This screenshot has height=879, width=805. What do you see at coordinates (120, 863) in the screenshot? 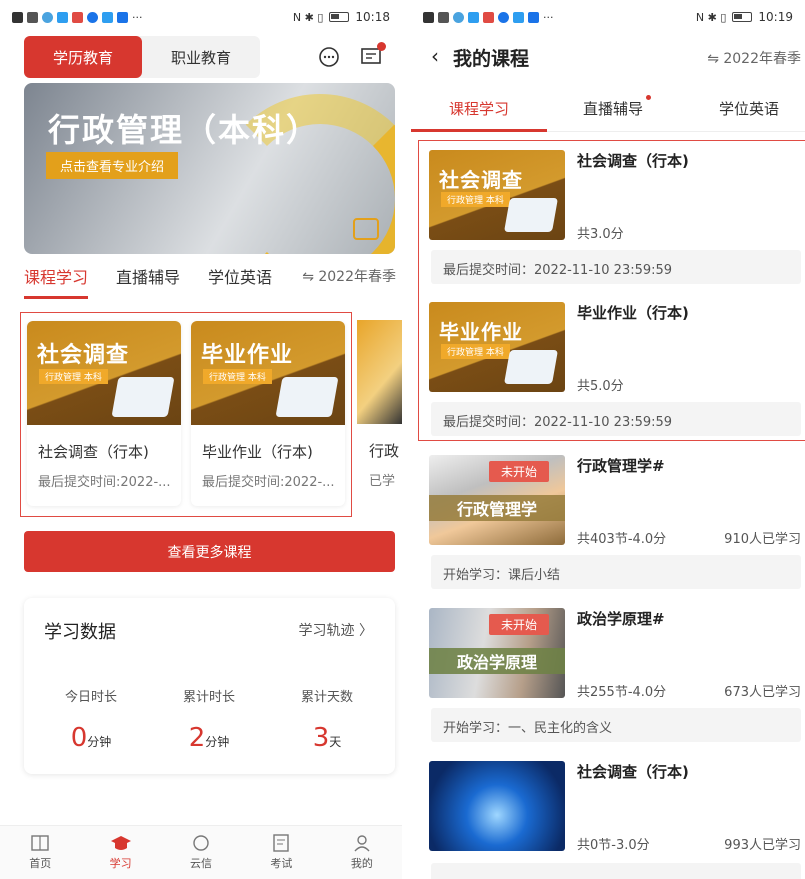
I see `nav-label: 学习` at bounding box center [120, 863].